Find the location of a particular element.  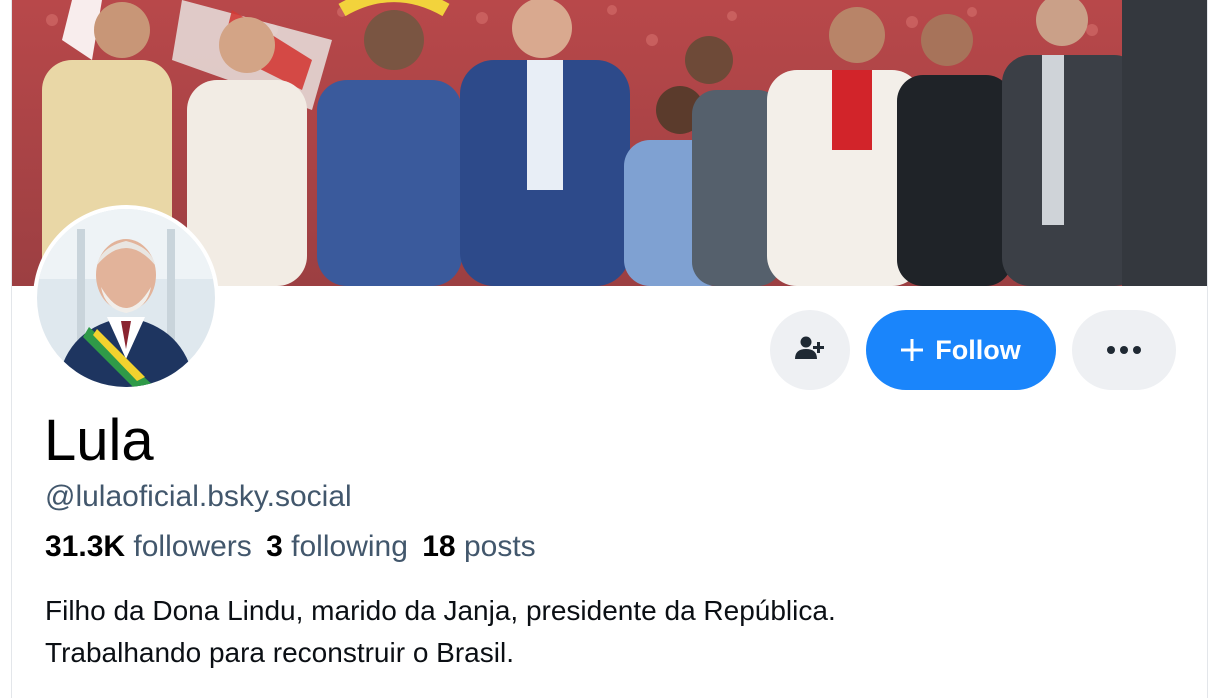

followers-label: followers is located at coordinates (192, 546).